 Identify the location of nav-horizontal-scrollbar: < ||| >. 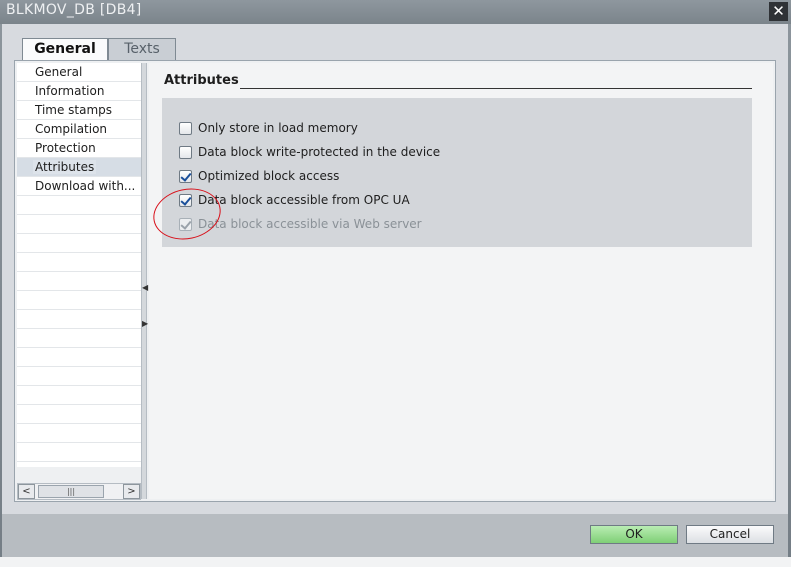
(79, 491).